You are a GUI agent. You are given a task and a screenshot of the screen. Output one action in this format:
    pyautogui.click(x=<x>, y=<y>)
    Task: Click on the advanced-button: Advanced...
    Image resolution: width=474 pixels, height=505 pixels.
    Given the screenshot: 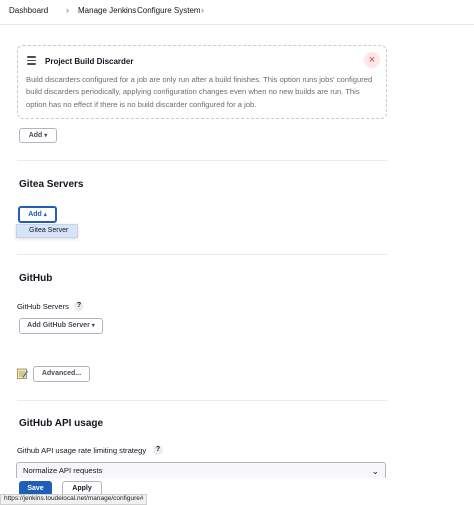 What is the action you would take?
    pyautogui.click(x=61, y=374)
    